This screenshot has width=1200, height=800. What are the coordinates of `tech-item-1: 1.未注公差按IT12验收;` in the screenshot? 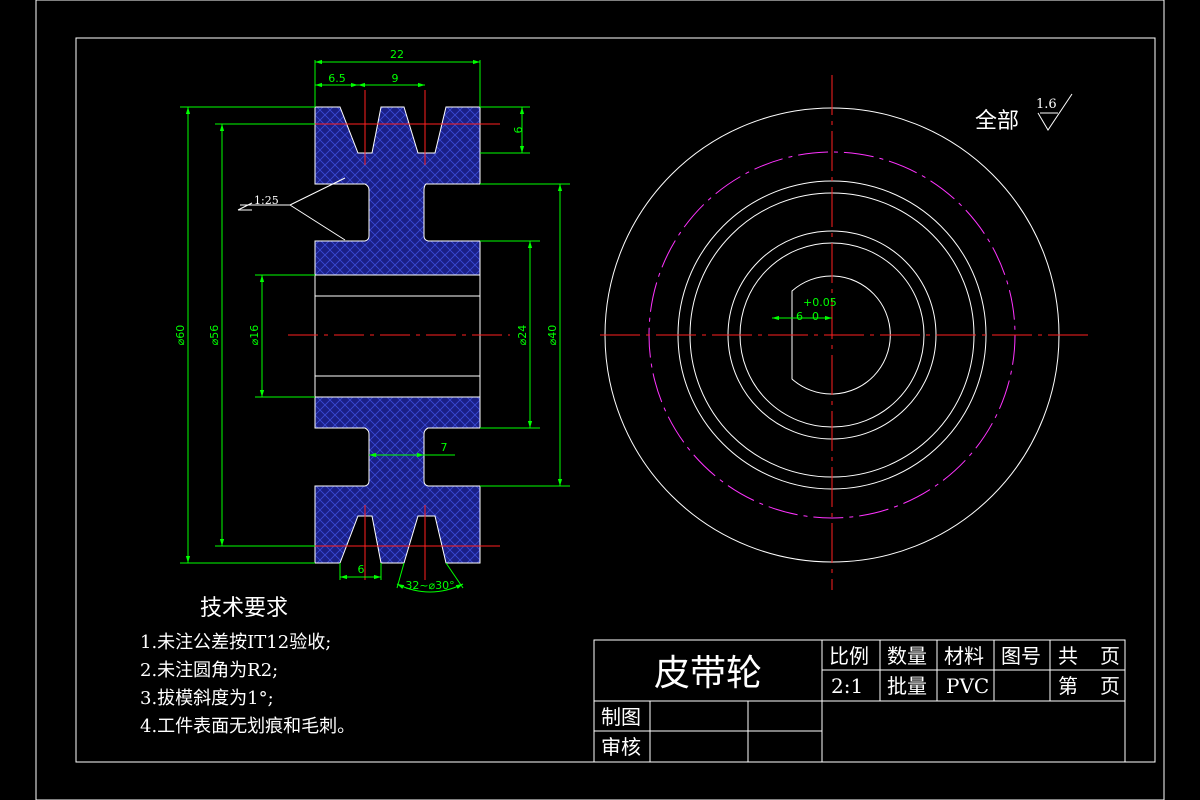 It's located at (235, 642).